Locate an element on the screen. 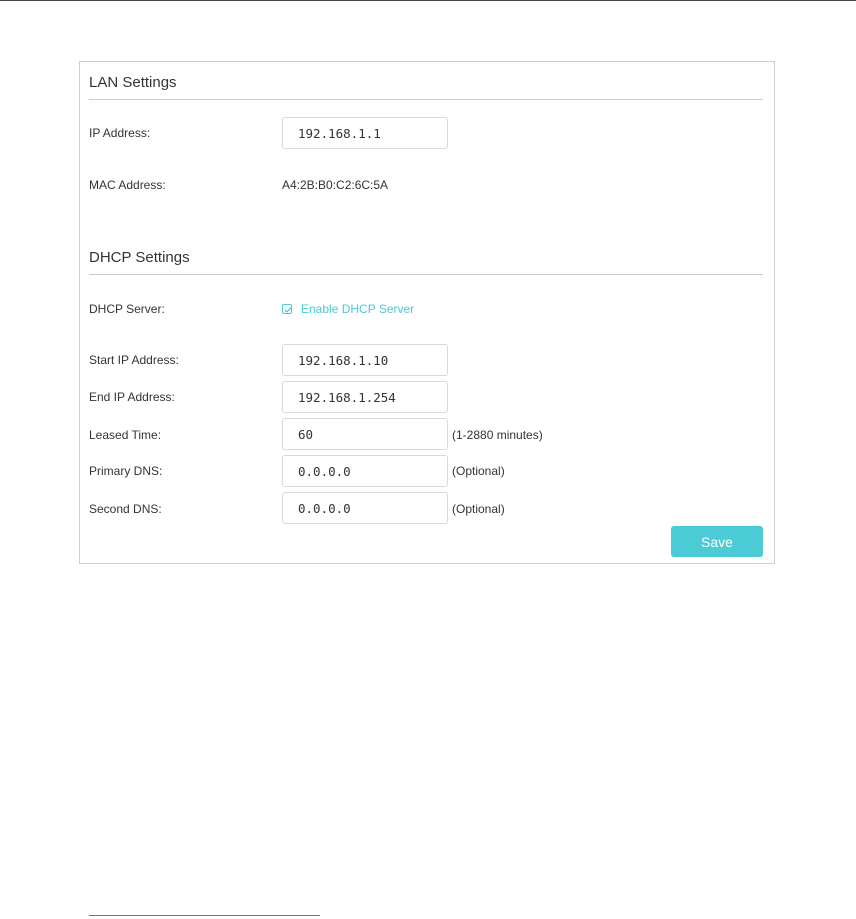 This screenshot has width=856, height=919. lan-section-divider is located at coordinates (426, 99).